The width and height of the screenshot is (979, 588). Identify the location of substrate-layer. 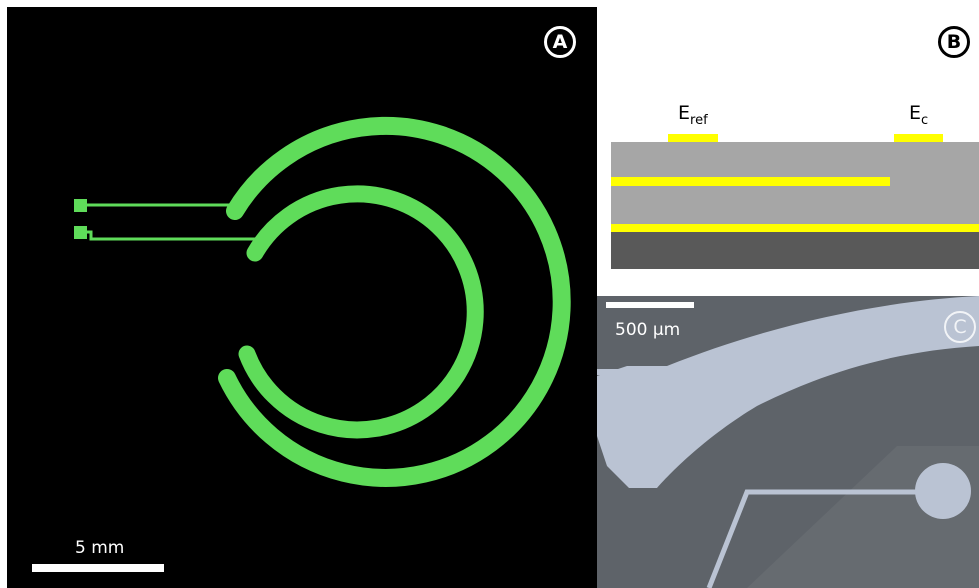
(795, 250).